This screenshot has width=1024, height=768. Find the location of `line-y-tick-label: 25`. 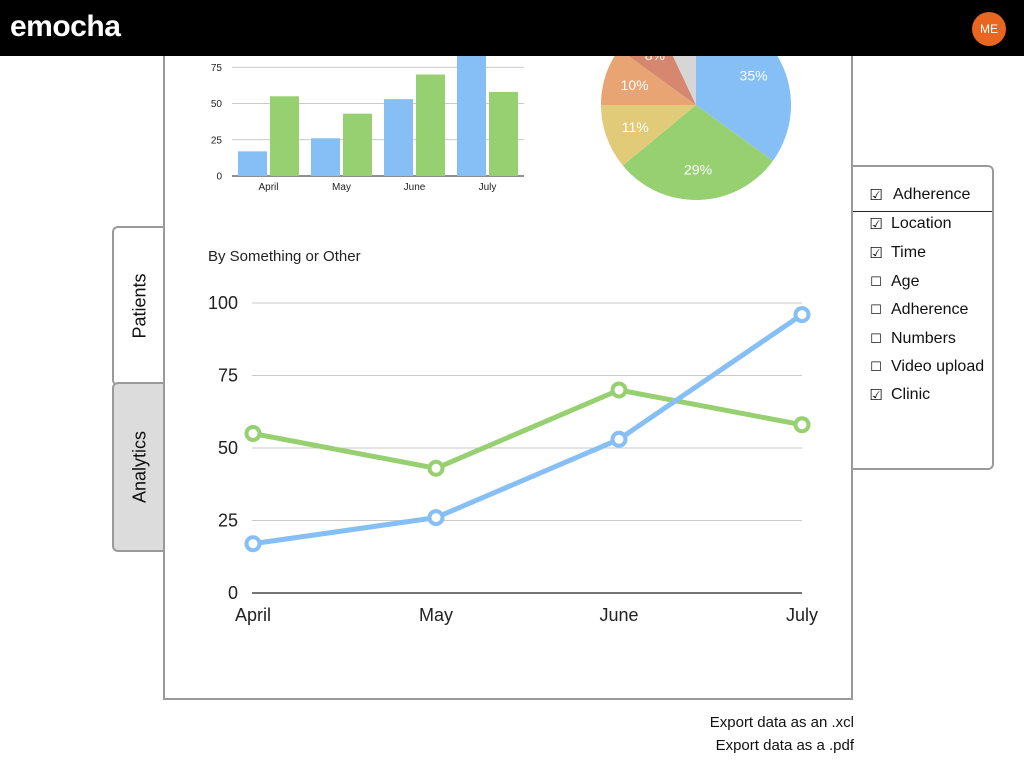

line-y-tick-label: 25 is located at coordinates (228, 521).